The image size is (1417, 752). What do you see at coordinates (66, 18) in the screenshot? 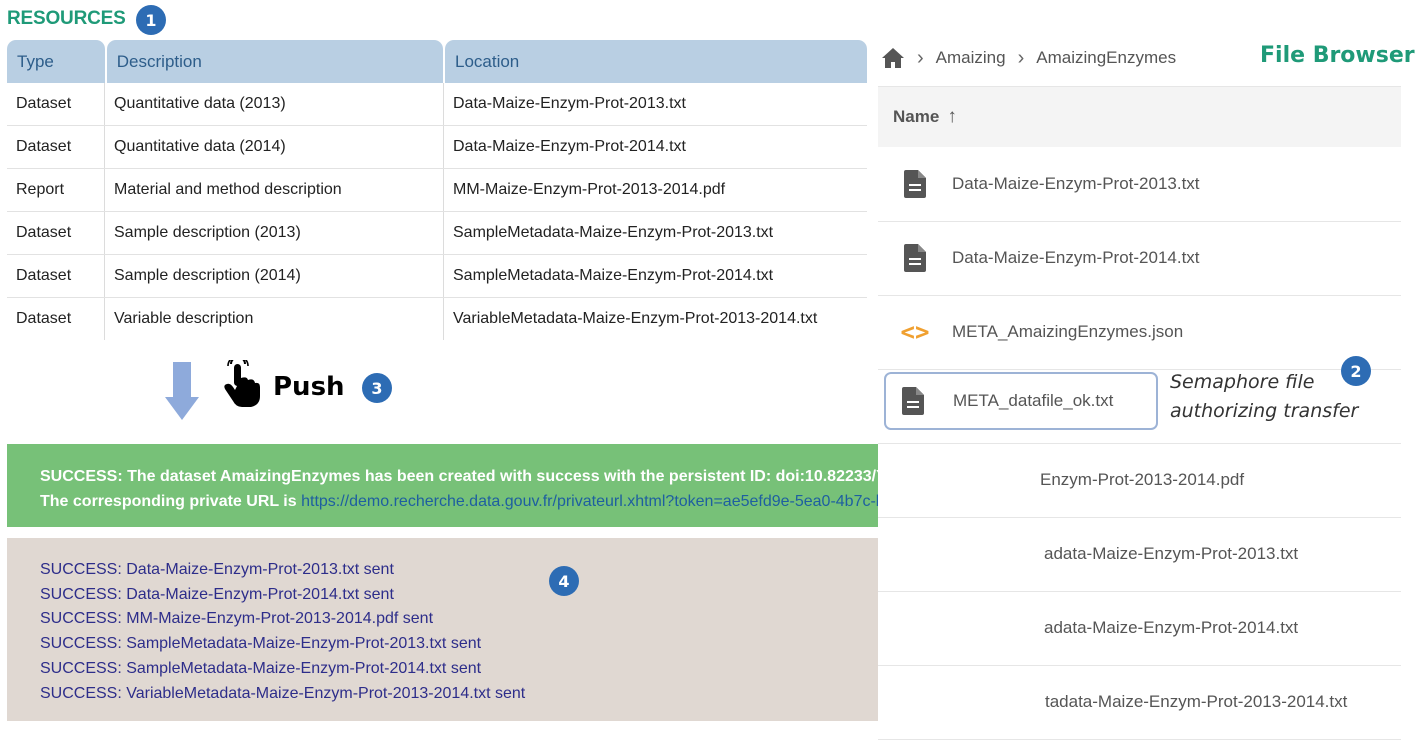
I see `resources-title: RESOURCES` at bounding box center [66, 18].